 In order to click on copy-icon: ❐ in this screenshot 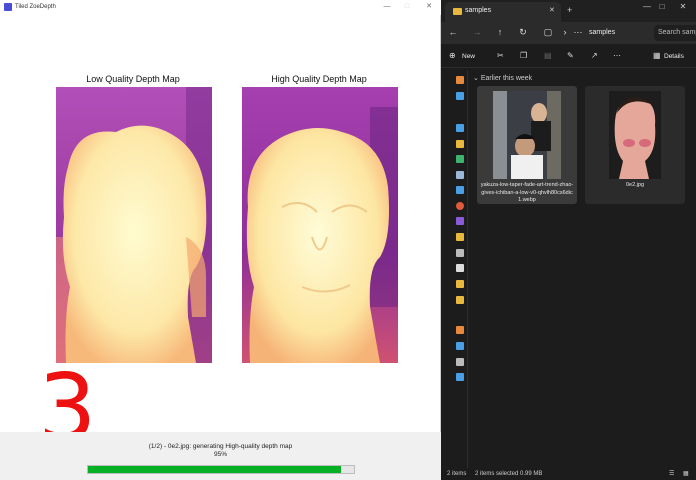, I will do `click(523, 56)`.